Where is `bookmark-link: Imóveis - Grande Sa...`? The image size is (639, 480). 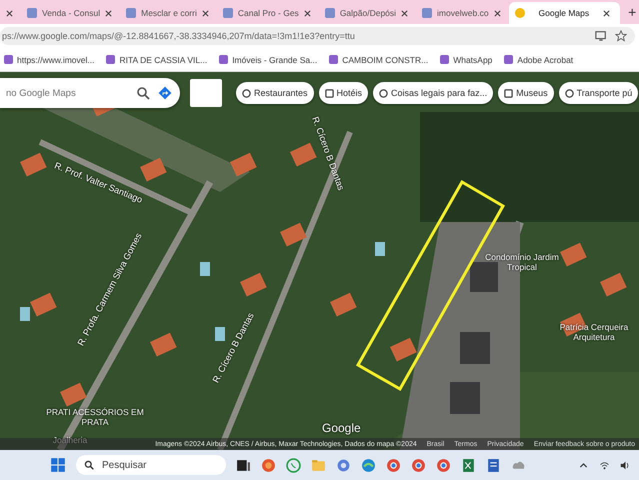
bookmark-link: Imóveis - Grande Sa... is located at coordinates (268, 59).